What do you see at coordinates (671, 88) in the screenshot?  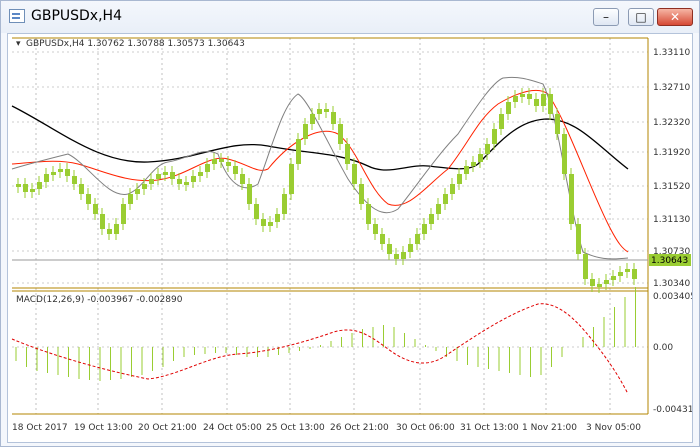 I see `price-tick-label: 1.32710` at bounding box center [671, 88].